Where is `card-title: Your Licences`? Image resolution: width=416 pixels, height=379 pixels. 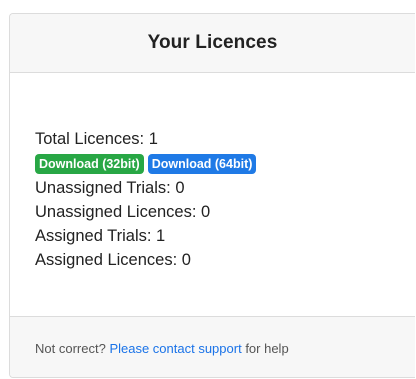
card-title: Your Licences is located at coordinates (212, 42).